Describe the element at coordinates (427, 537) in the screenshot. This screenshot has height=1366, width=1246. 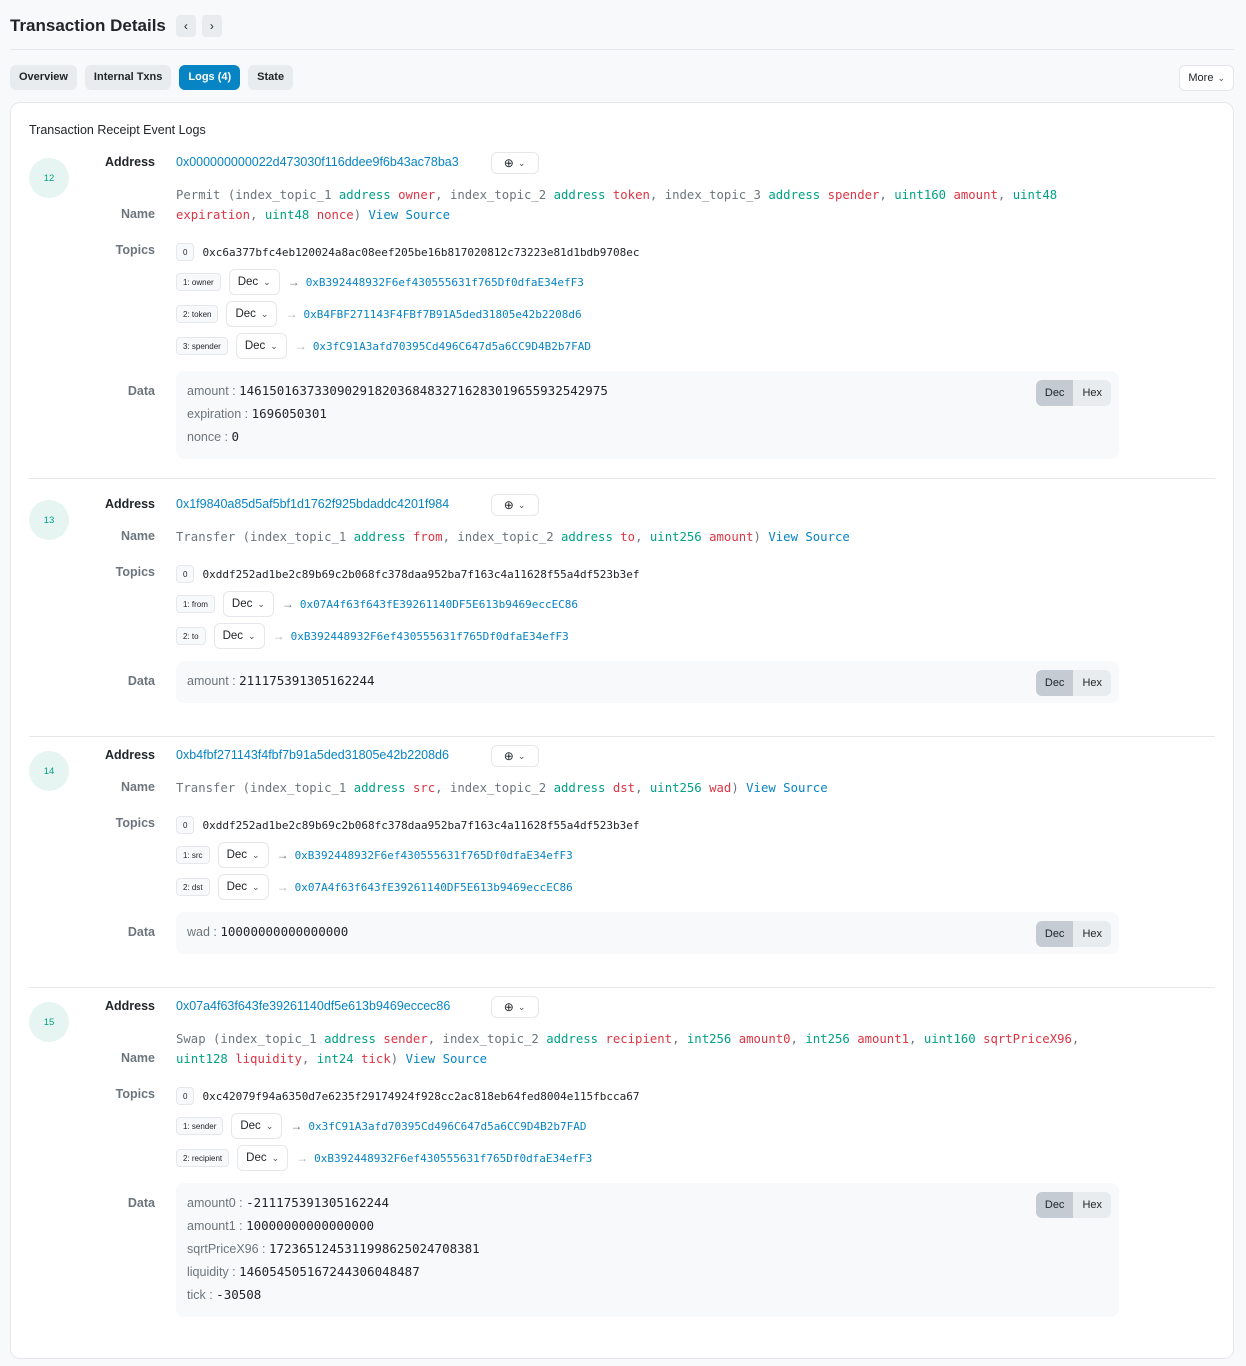
I see `param-name: from` at that location.